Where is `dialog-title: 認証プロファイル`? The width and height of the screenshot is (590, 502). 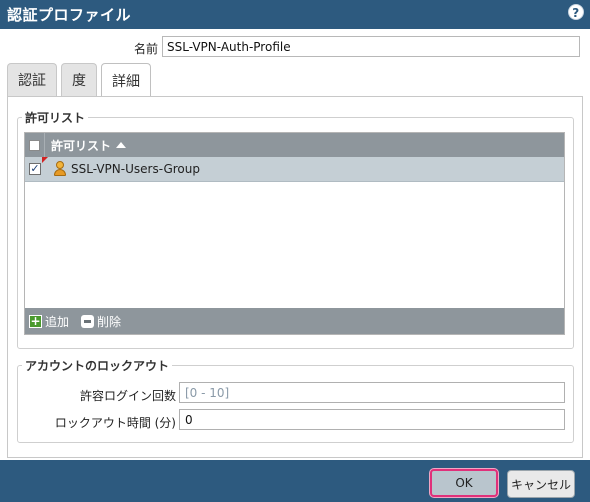
dialog-title: 認証プロファイル is located at coordinates (69, 15).